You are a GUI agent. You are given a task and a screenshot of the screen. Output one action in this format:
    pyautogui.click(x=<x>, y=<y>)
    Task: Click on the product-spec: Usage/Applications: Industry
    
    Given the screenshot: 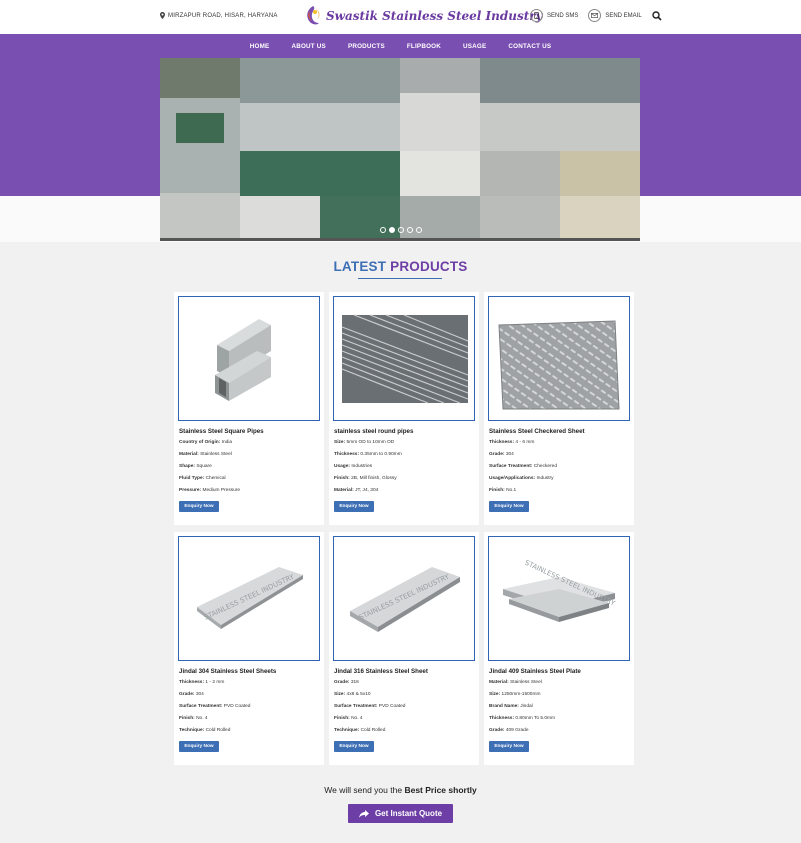 What is the action you would take?
    pyautogui.click(x=521, y=478)
    